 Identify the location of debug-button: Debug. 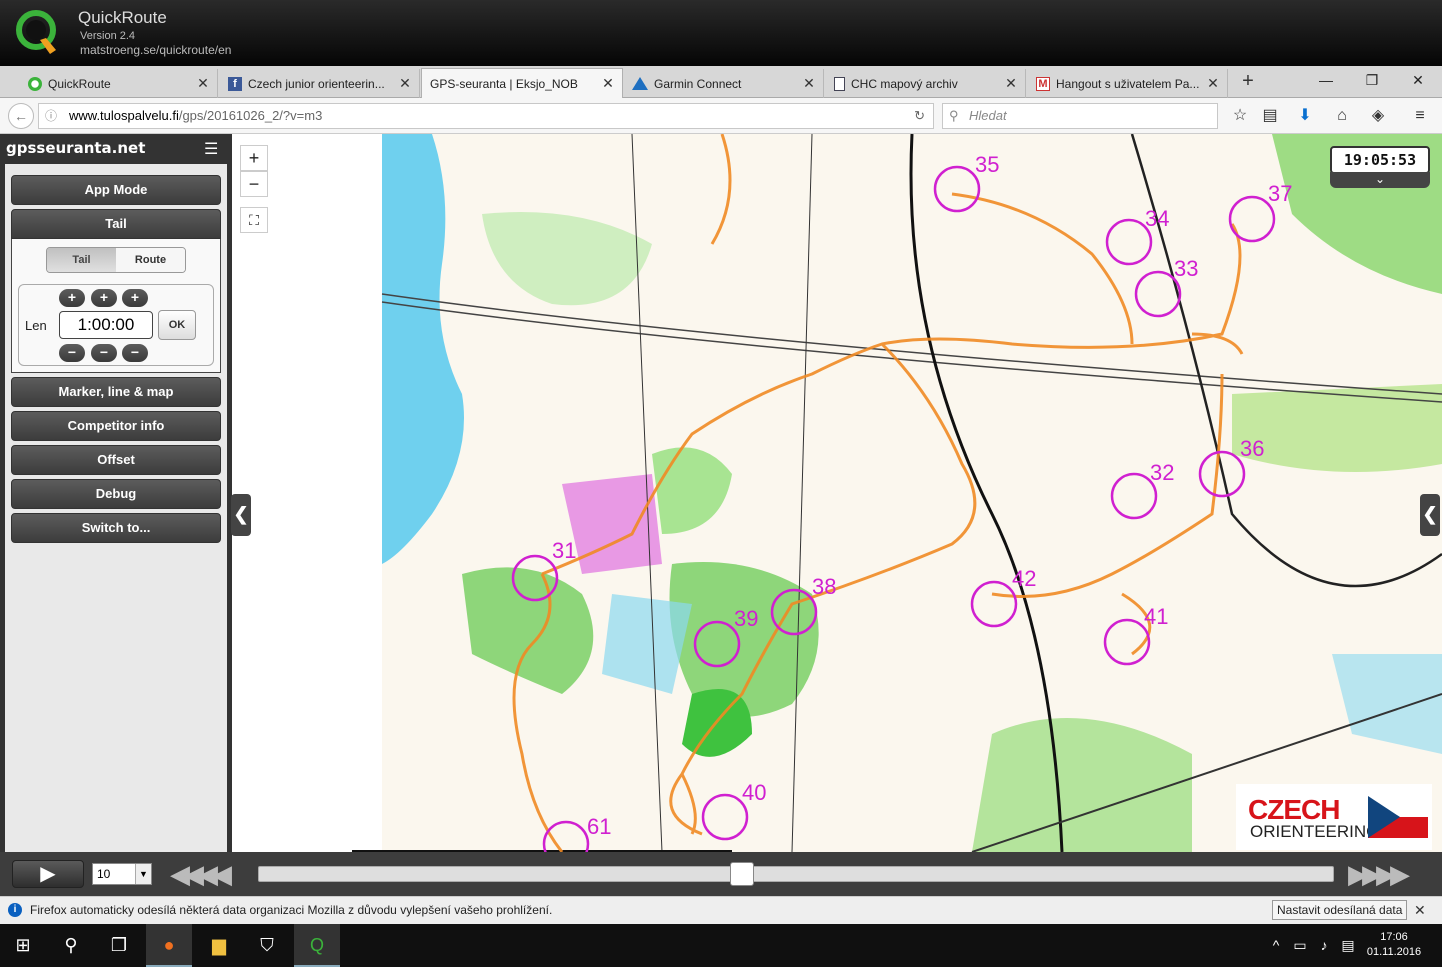
(116, 494).